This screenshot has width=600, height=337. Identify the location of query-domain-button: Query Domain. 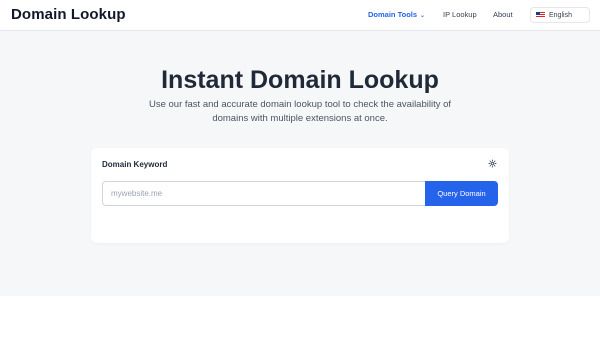
(461, 193).